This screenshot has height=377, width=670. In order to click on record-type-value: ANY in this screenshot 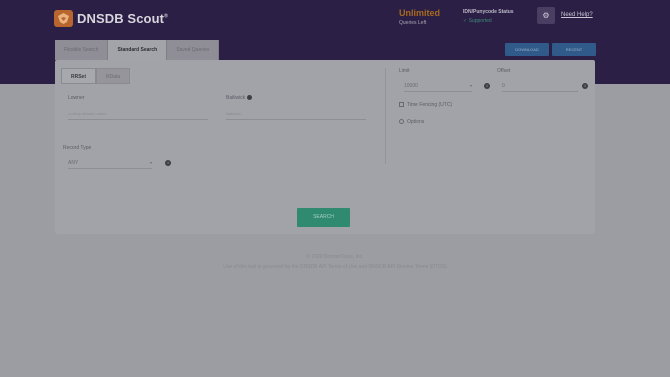, I will do `click(73, 163)`.